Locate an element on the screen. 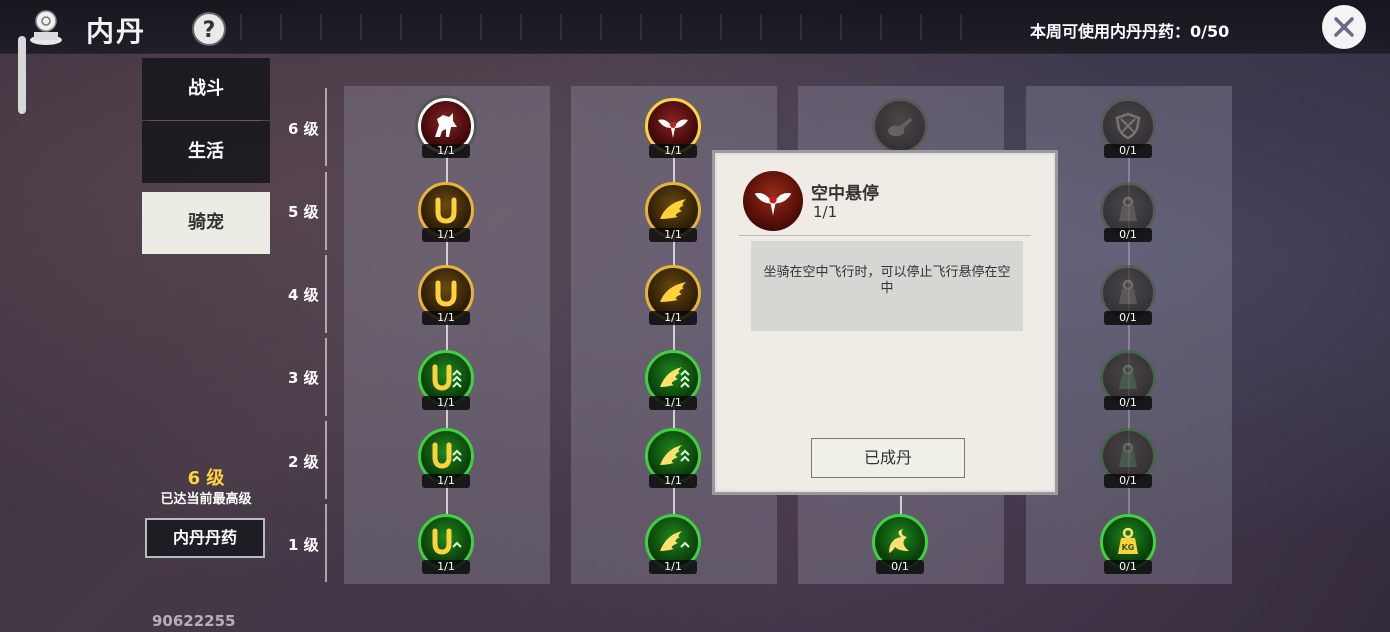 This screenshot has width=1390, height=632. pipe-icon is located at coordinates (900, 126).